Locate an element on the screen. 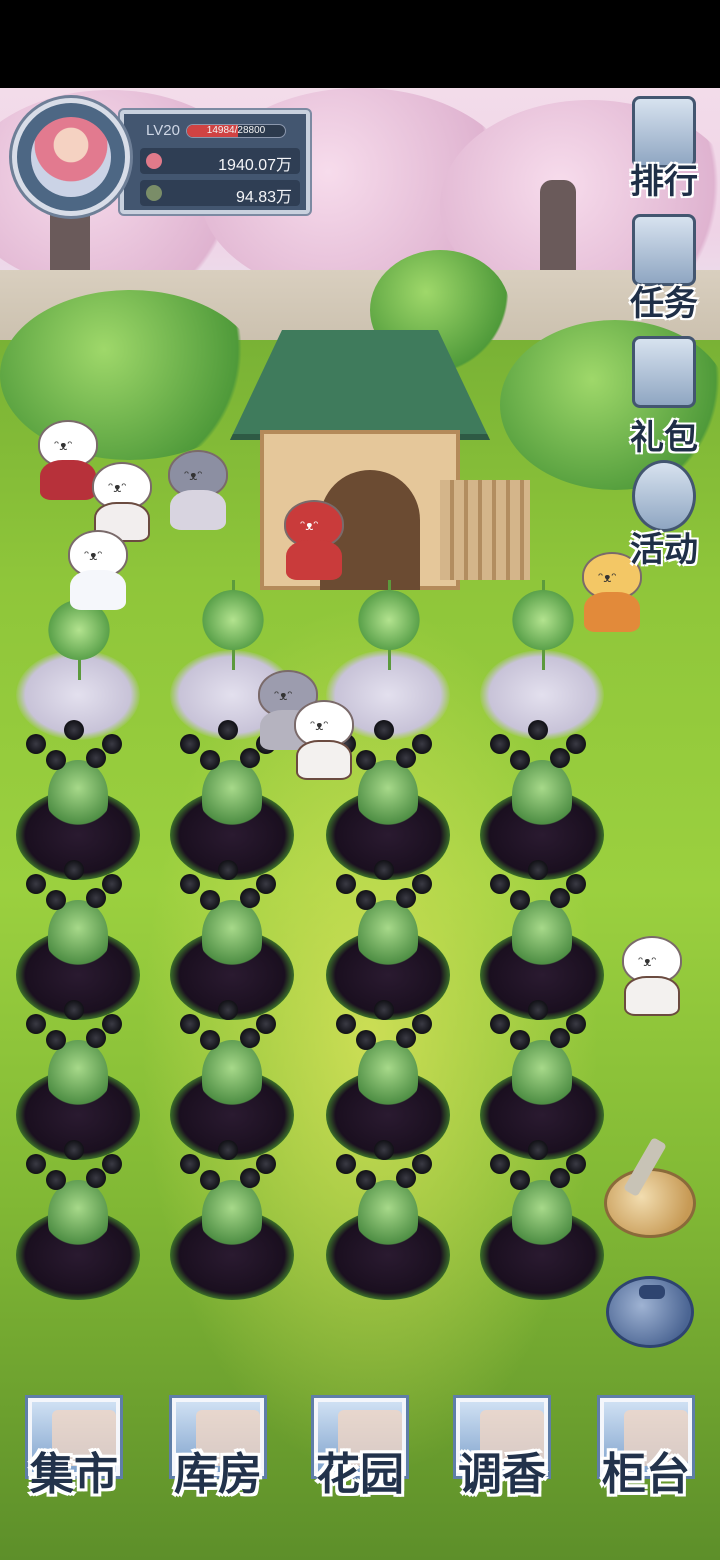  nav-perfume: 调香 is located at coordinates (502, 1449).